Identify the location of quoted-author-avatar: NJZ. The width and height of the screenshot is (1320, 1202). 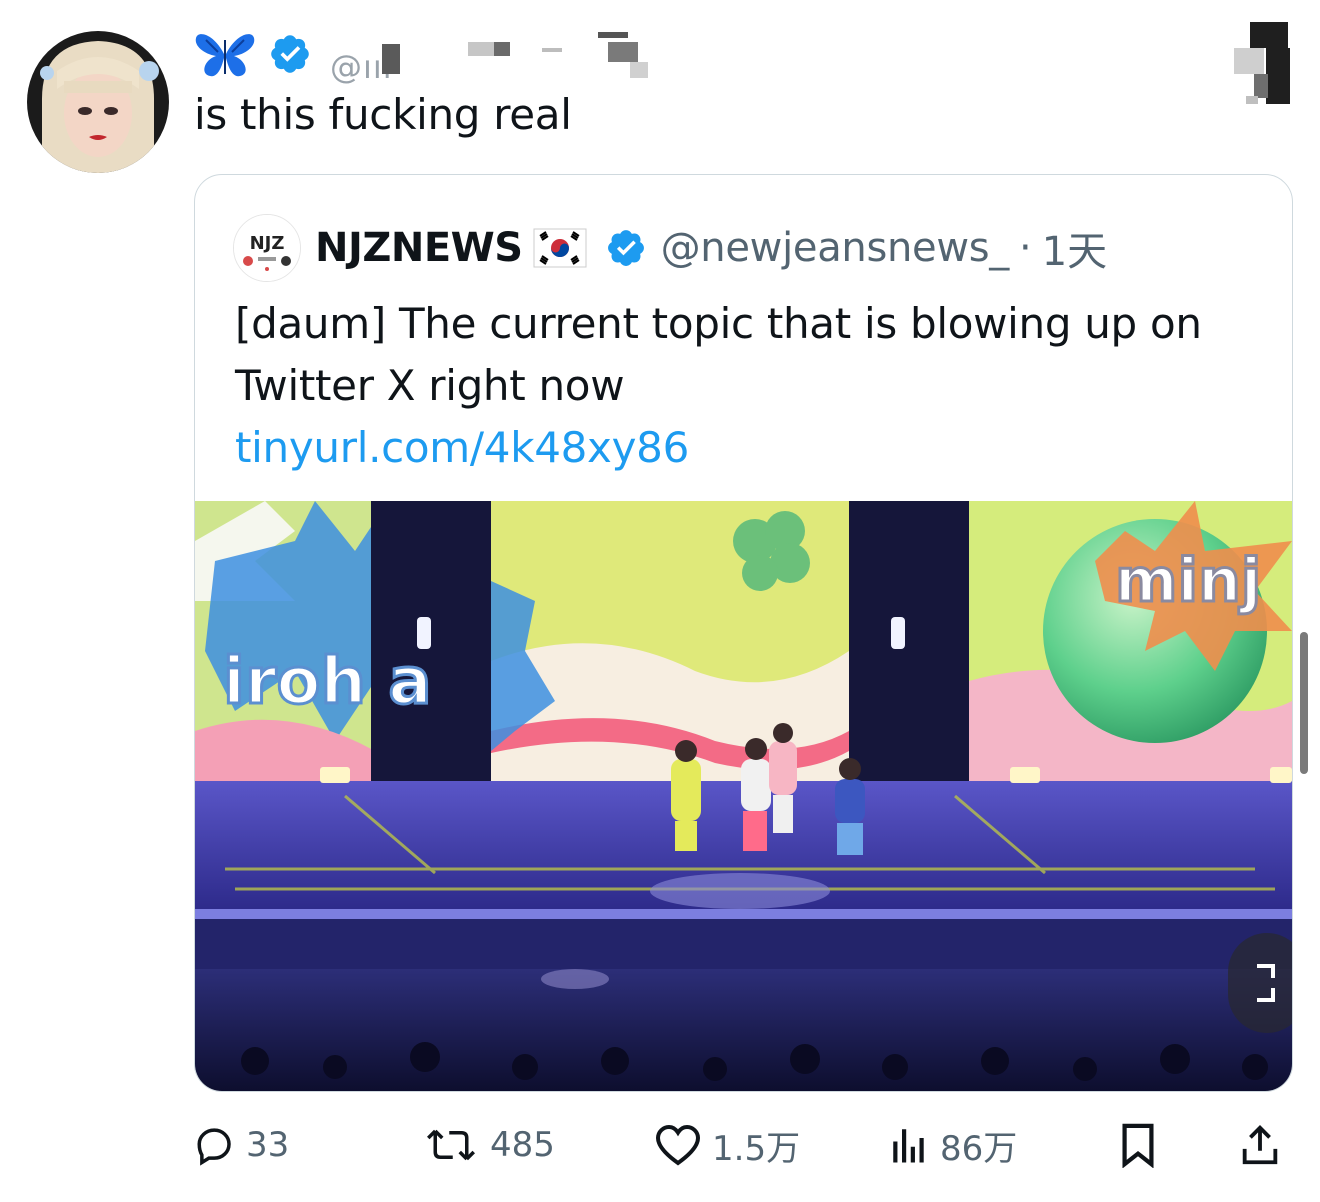
(267, 248).